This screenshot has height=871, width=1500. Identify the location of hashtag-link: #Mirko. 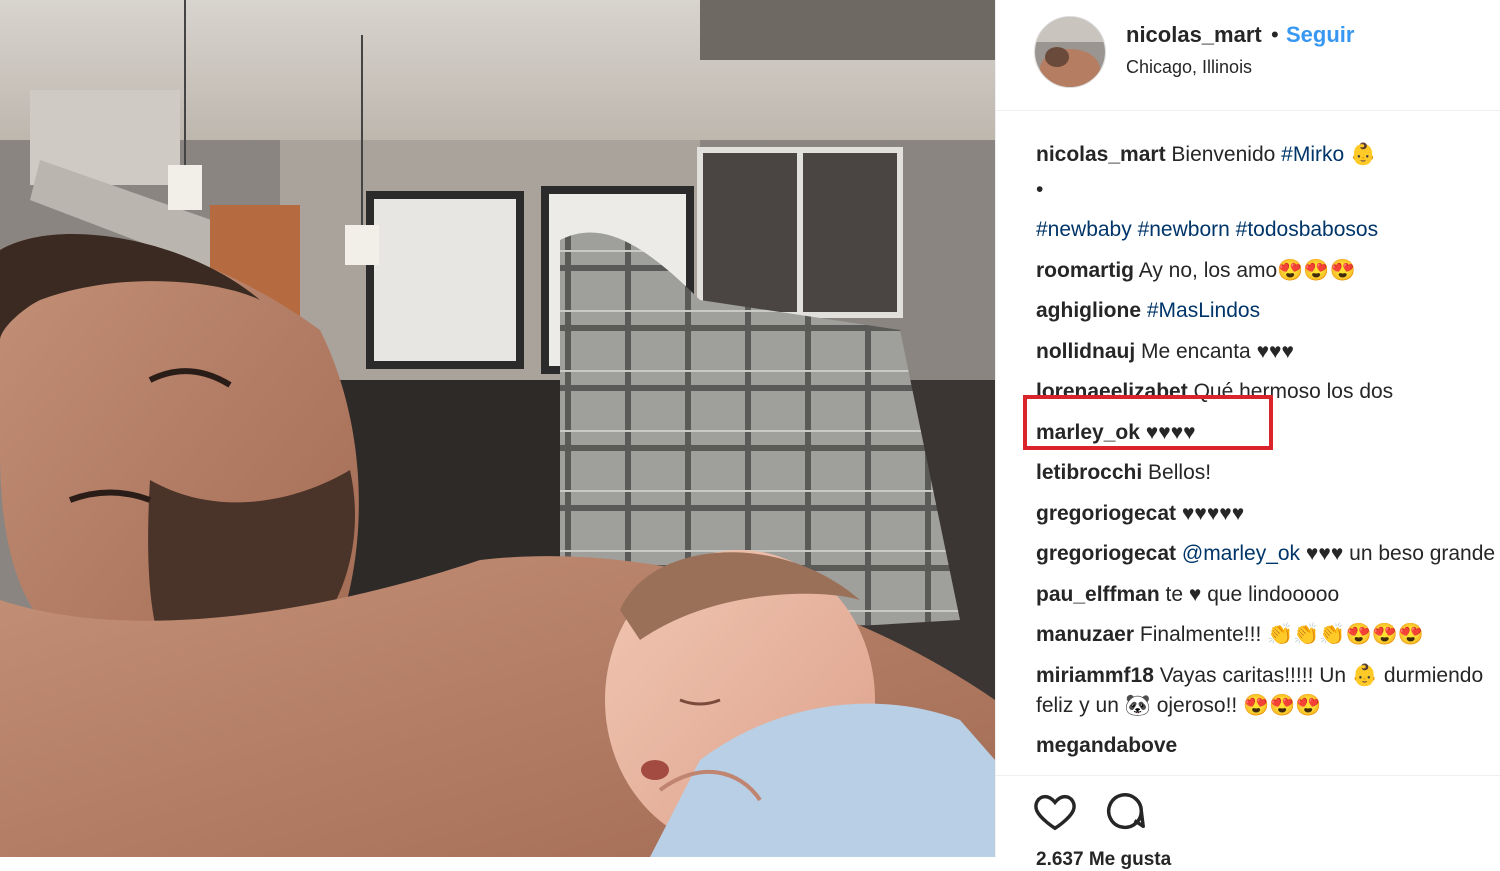
(1312, 154).